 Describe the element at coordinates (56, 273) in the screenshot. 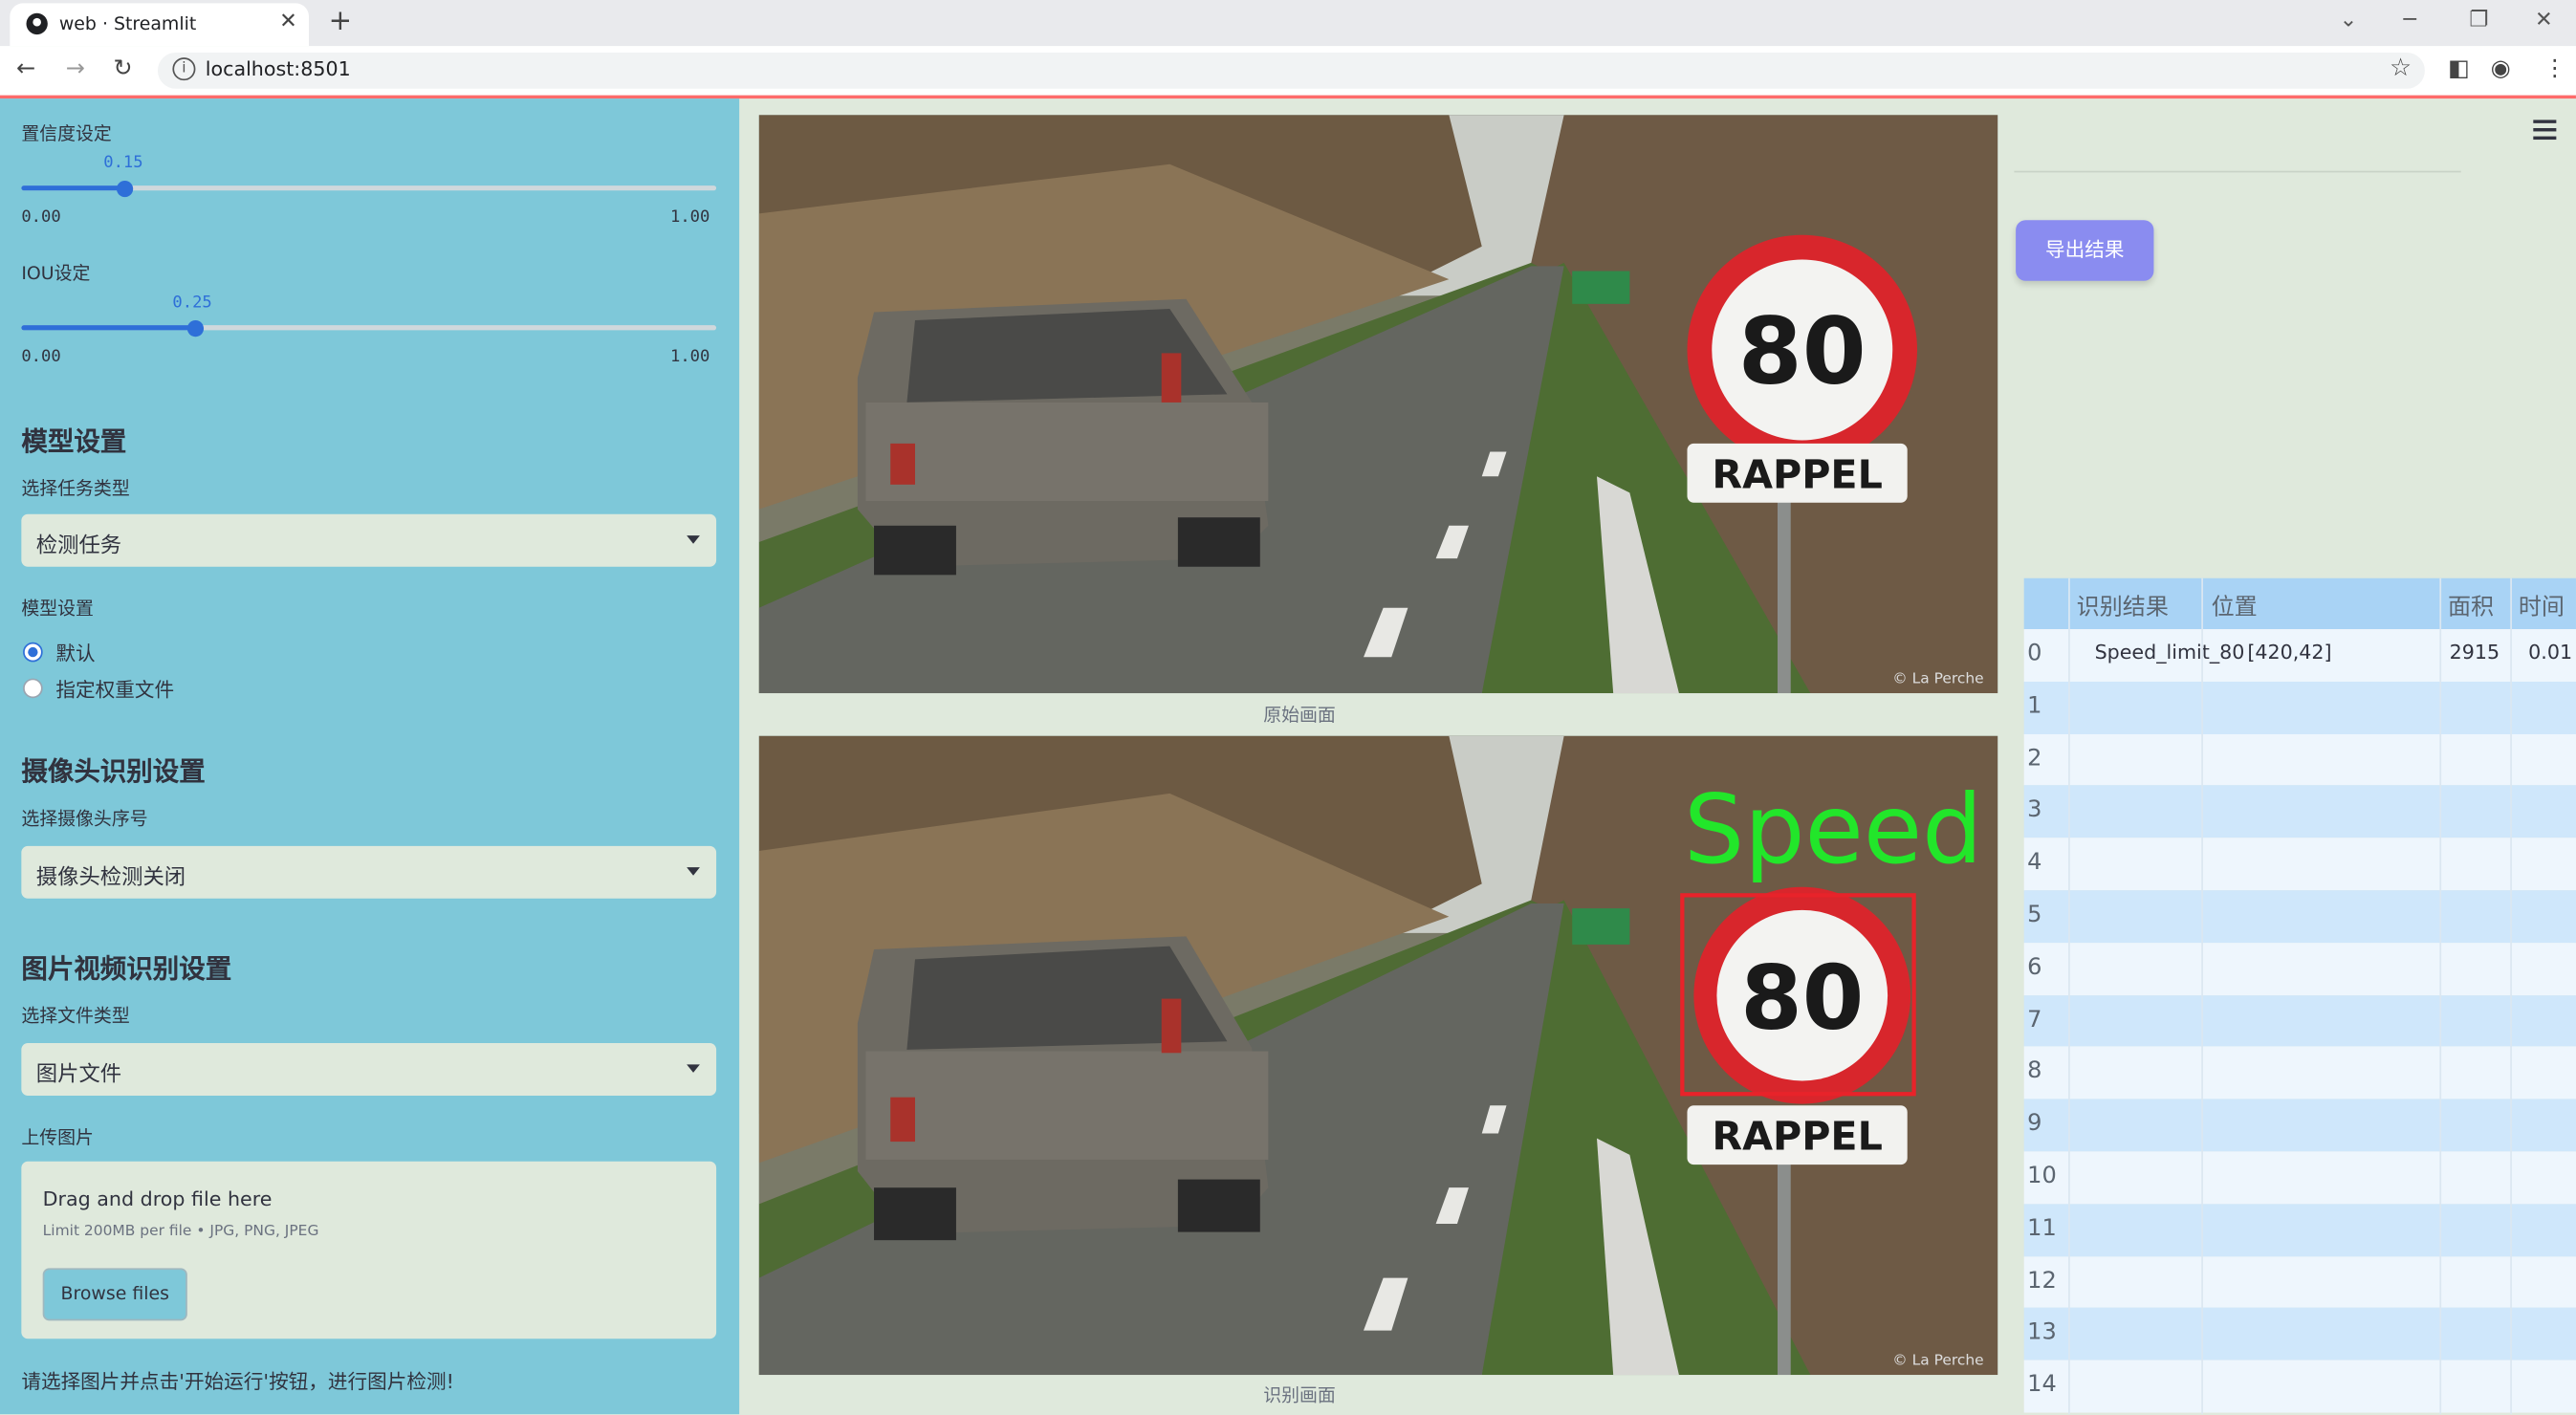

I see `iou-label: IOU设定` at that location.